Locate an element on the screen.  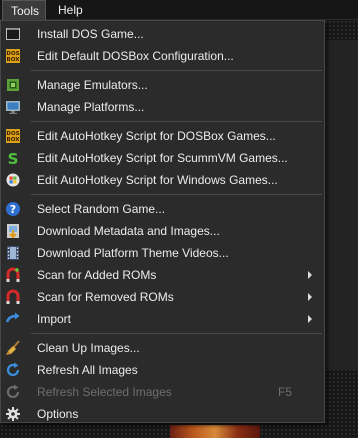
menu-item-label: Import is located at coordinates (54, 319).